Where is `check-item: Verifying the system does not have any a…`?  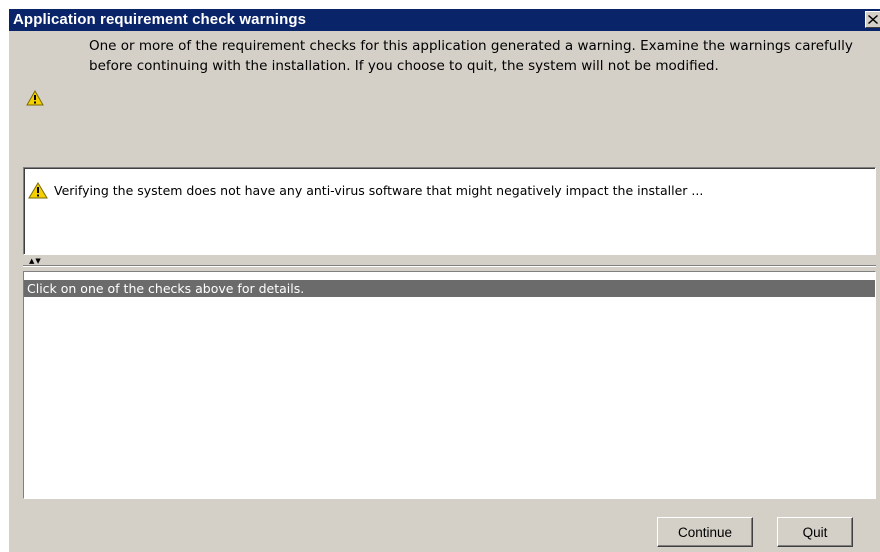 check-item: Verifying the system does not have any a… is located at coordinates (449, 190).